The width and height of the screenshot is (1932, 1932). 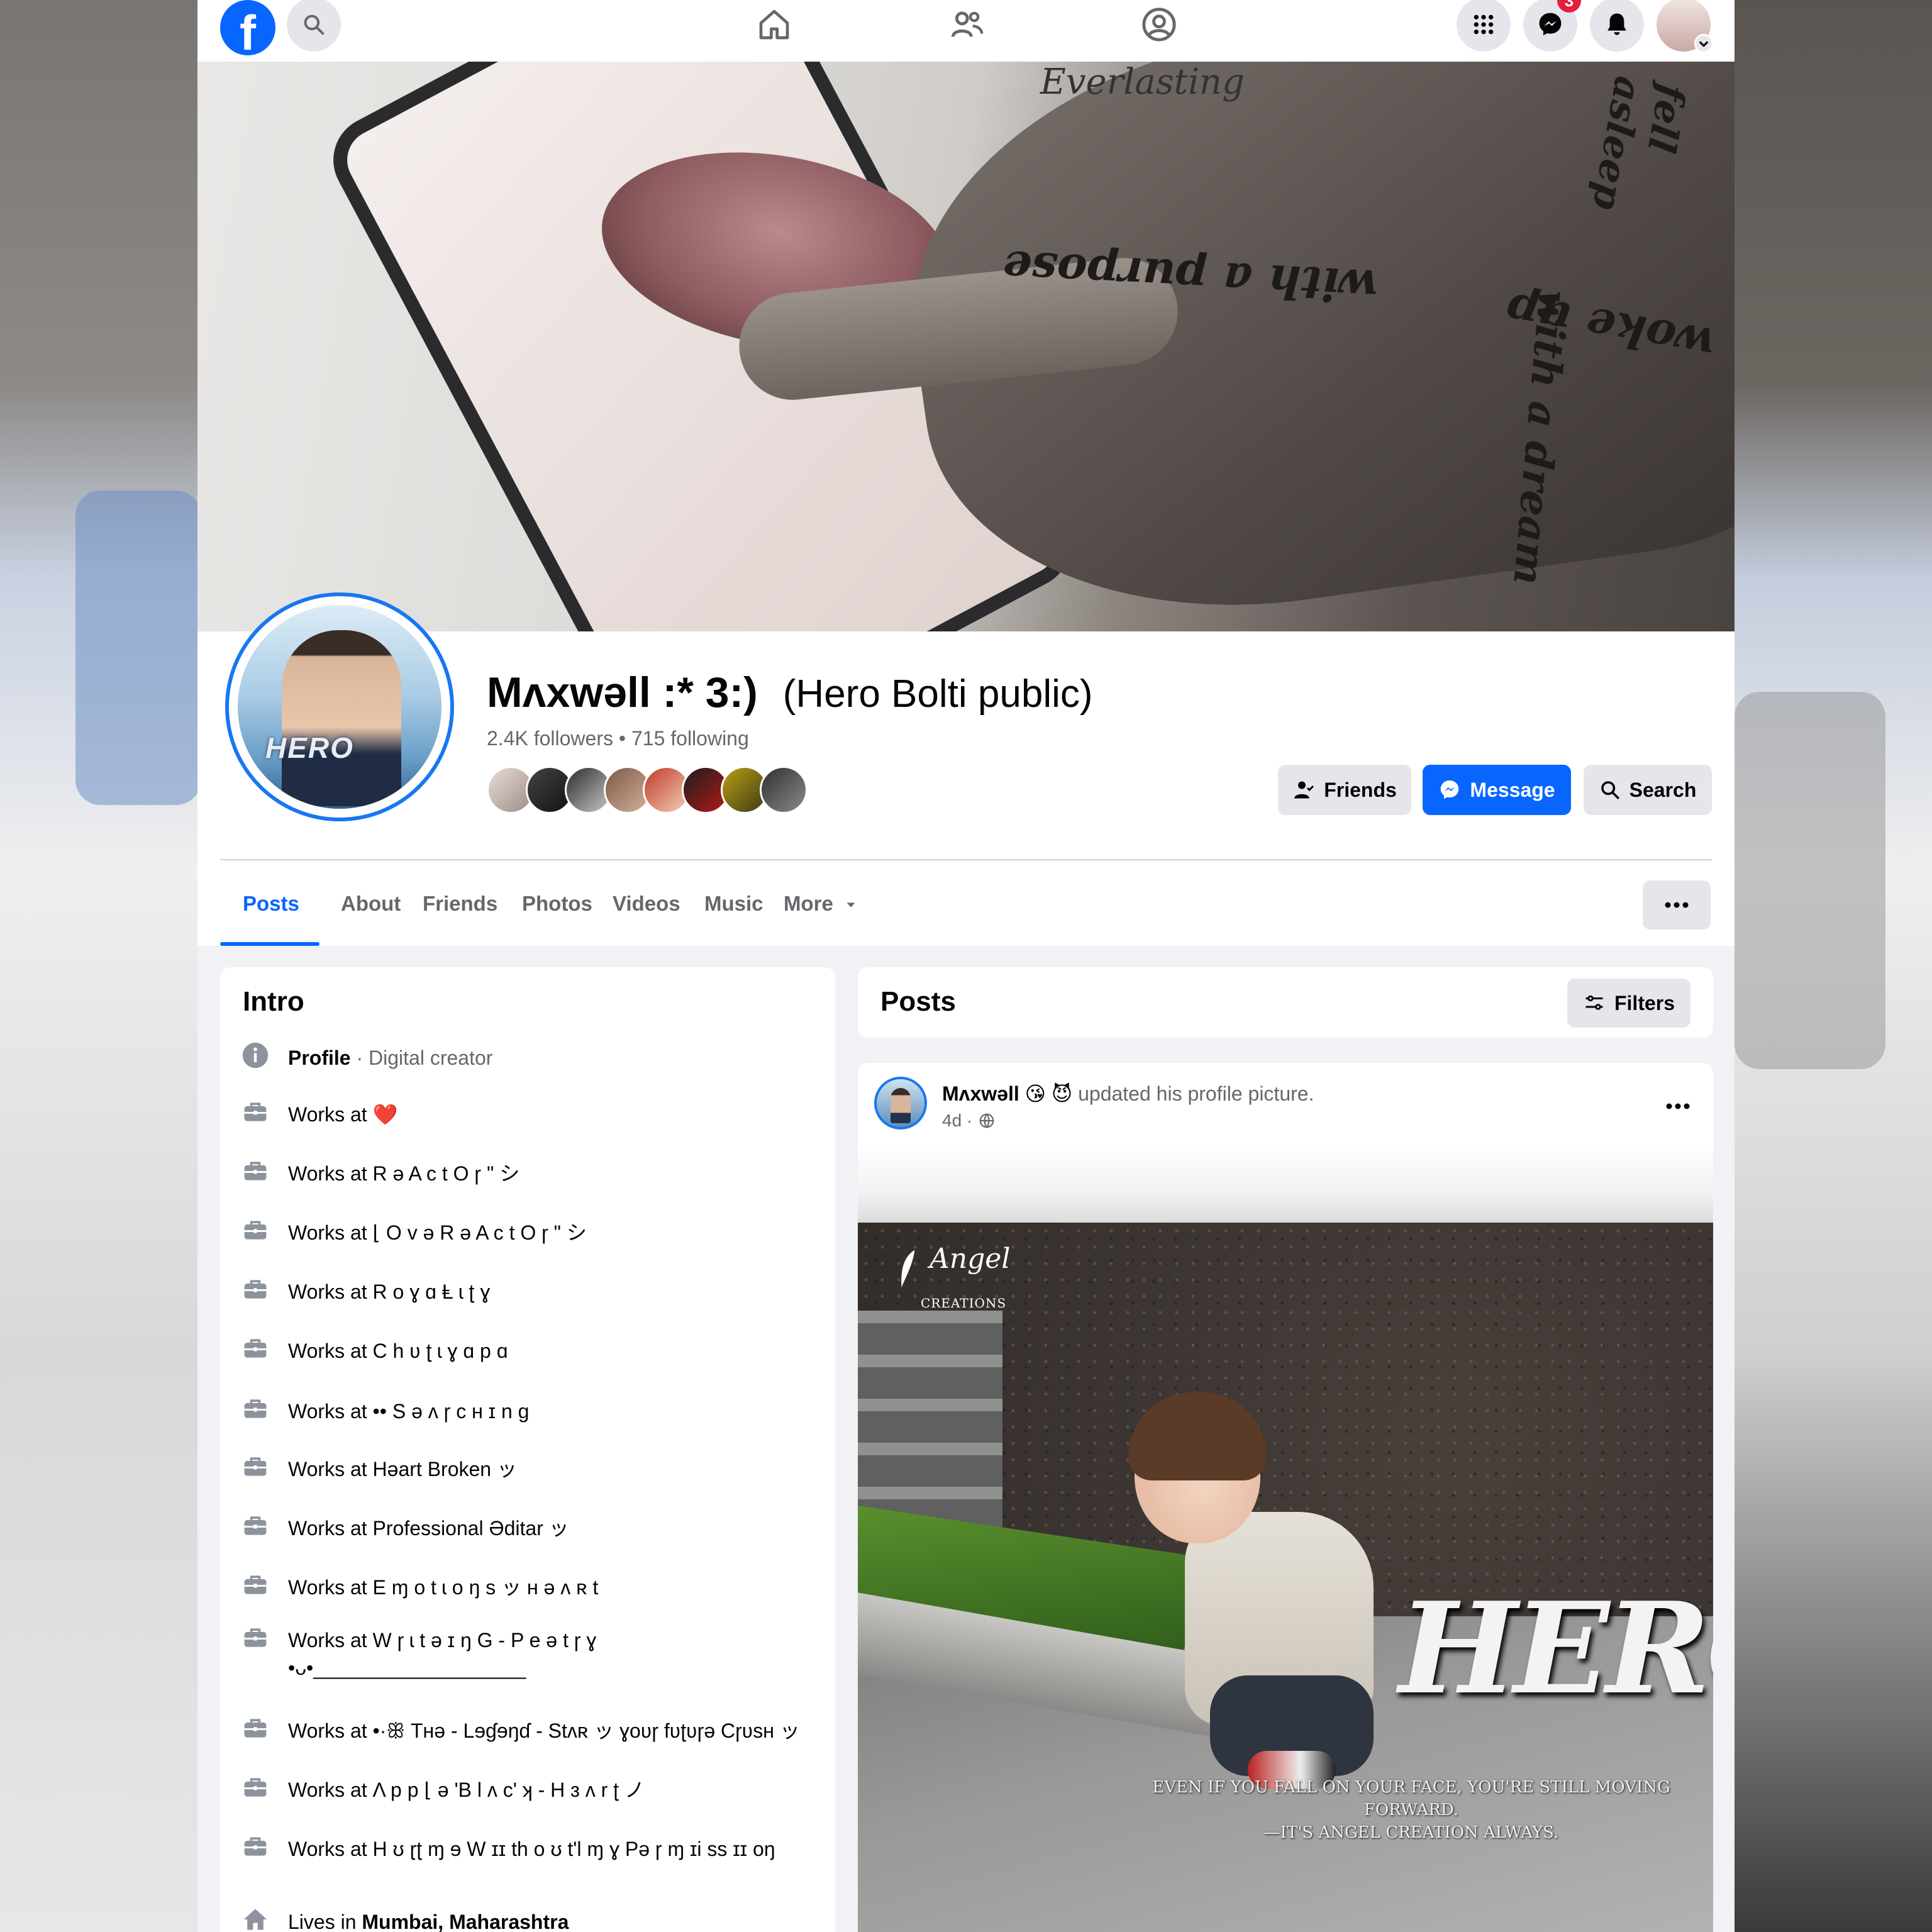 I want to click on intro-work-item: Works at C h ʋ ʈ ɩ ɣ ɑ p ɑ, so click(x=529, y=1351).